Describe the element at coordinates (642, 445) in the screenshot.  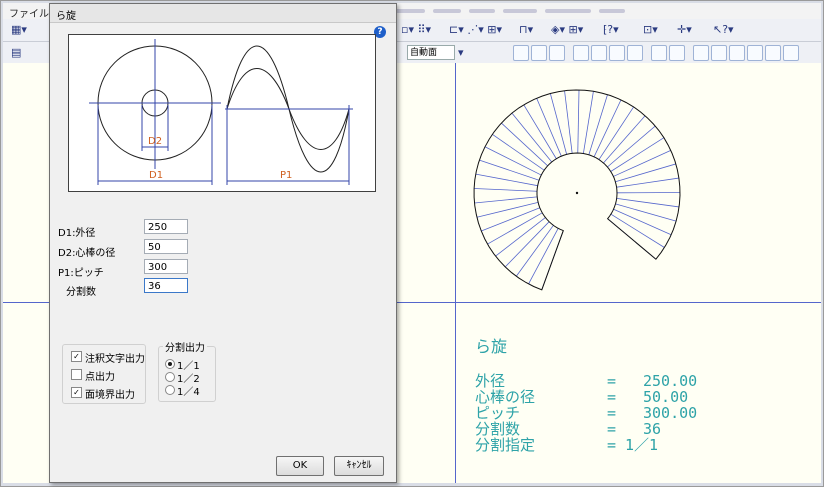
I see `note-value: 1／1` at that location.